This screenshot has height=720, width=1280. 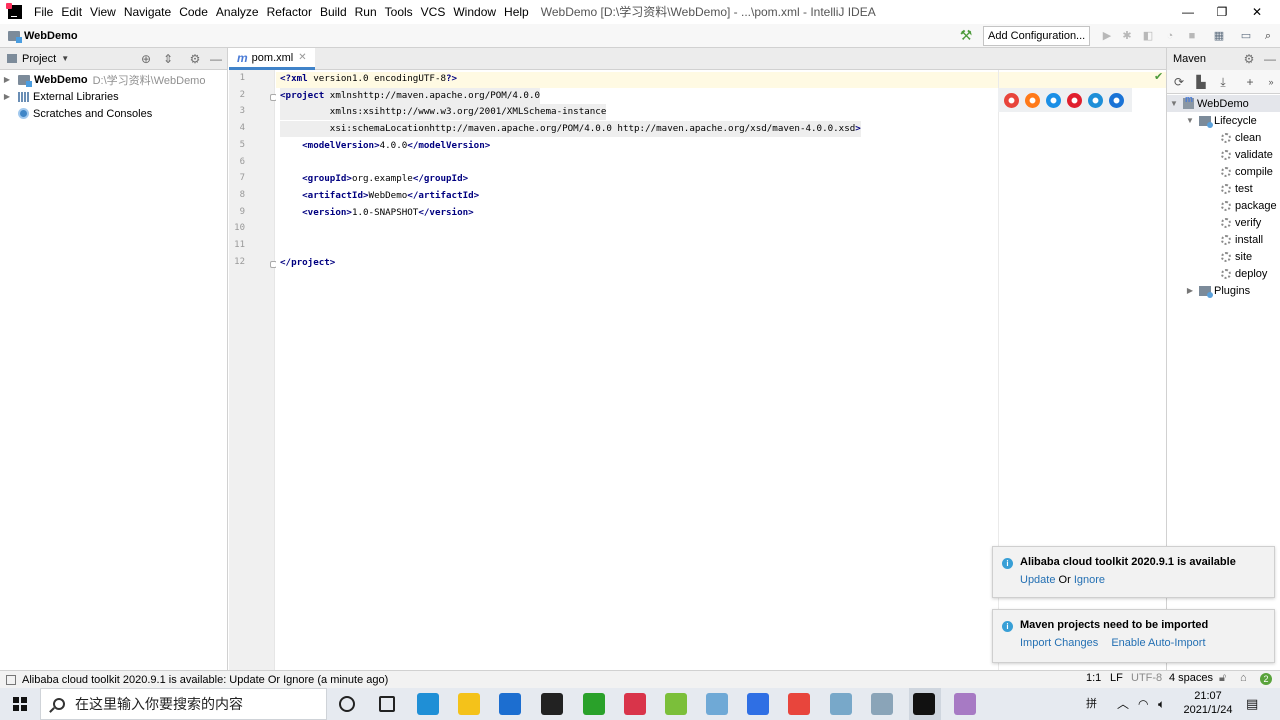 What do you see at coordinates (1148, 36) in the screenshot?
I see `coverage-icon: ◧` at bounding box center [1148, 36].